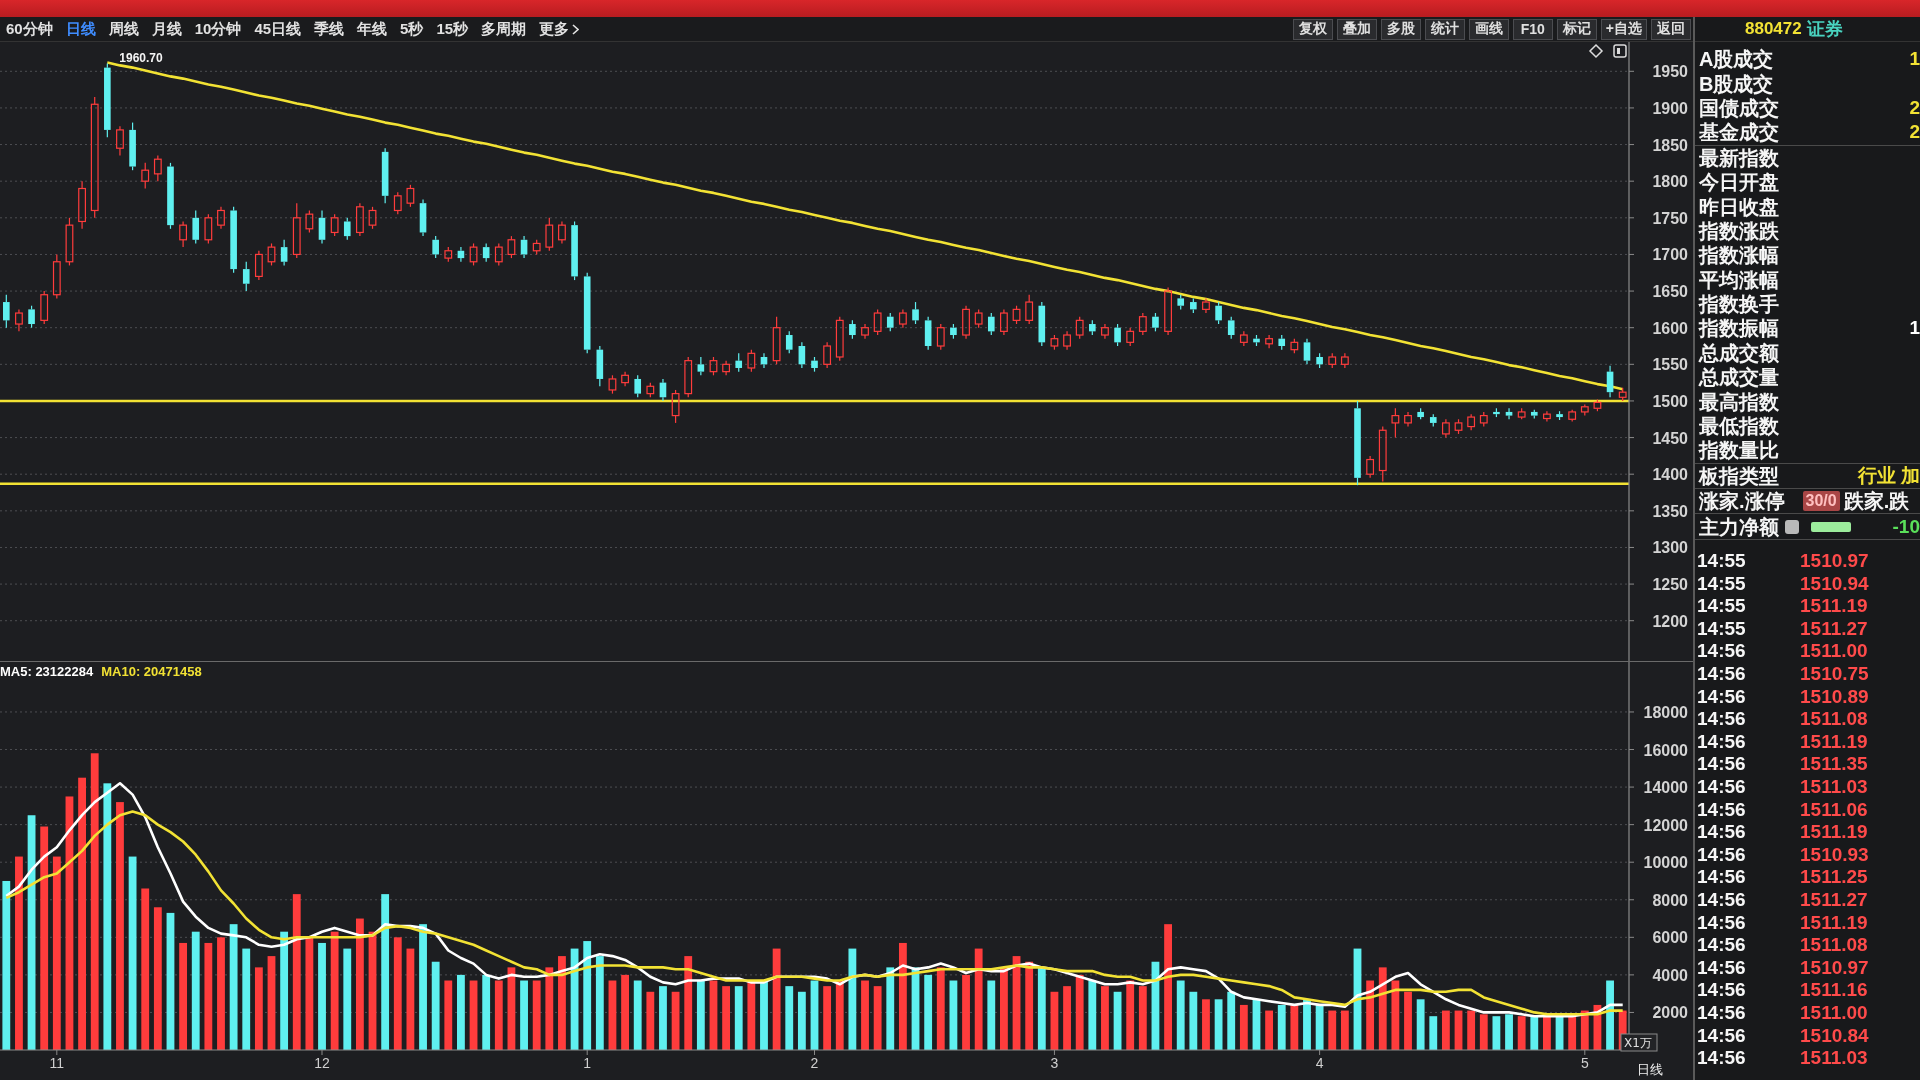 This screenshot has height=1080, width=1920. I want to click on field-label: 昨日收盘, so click(1739, 206).